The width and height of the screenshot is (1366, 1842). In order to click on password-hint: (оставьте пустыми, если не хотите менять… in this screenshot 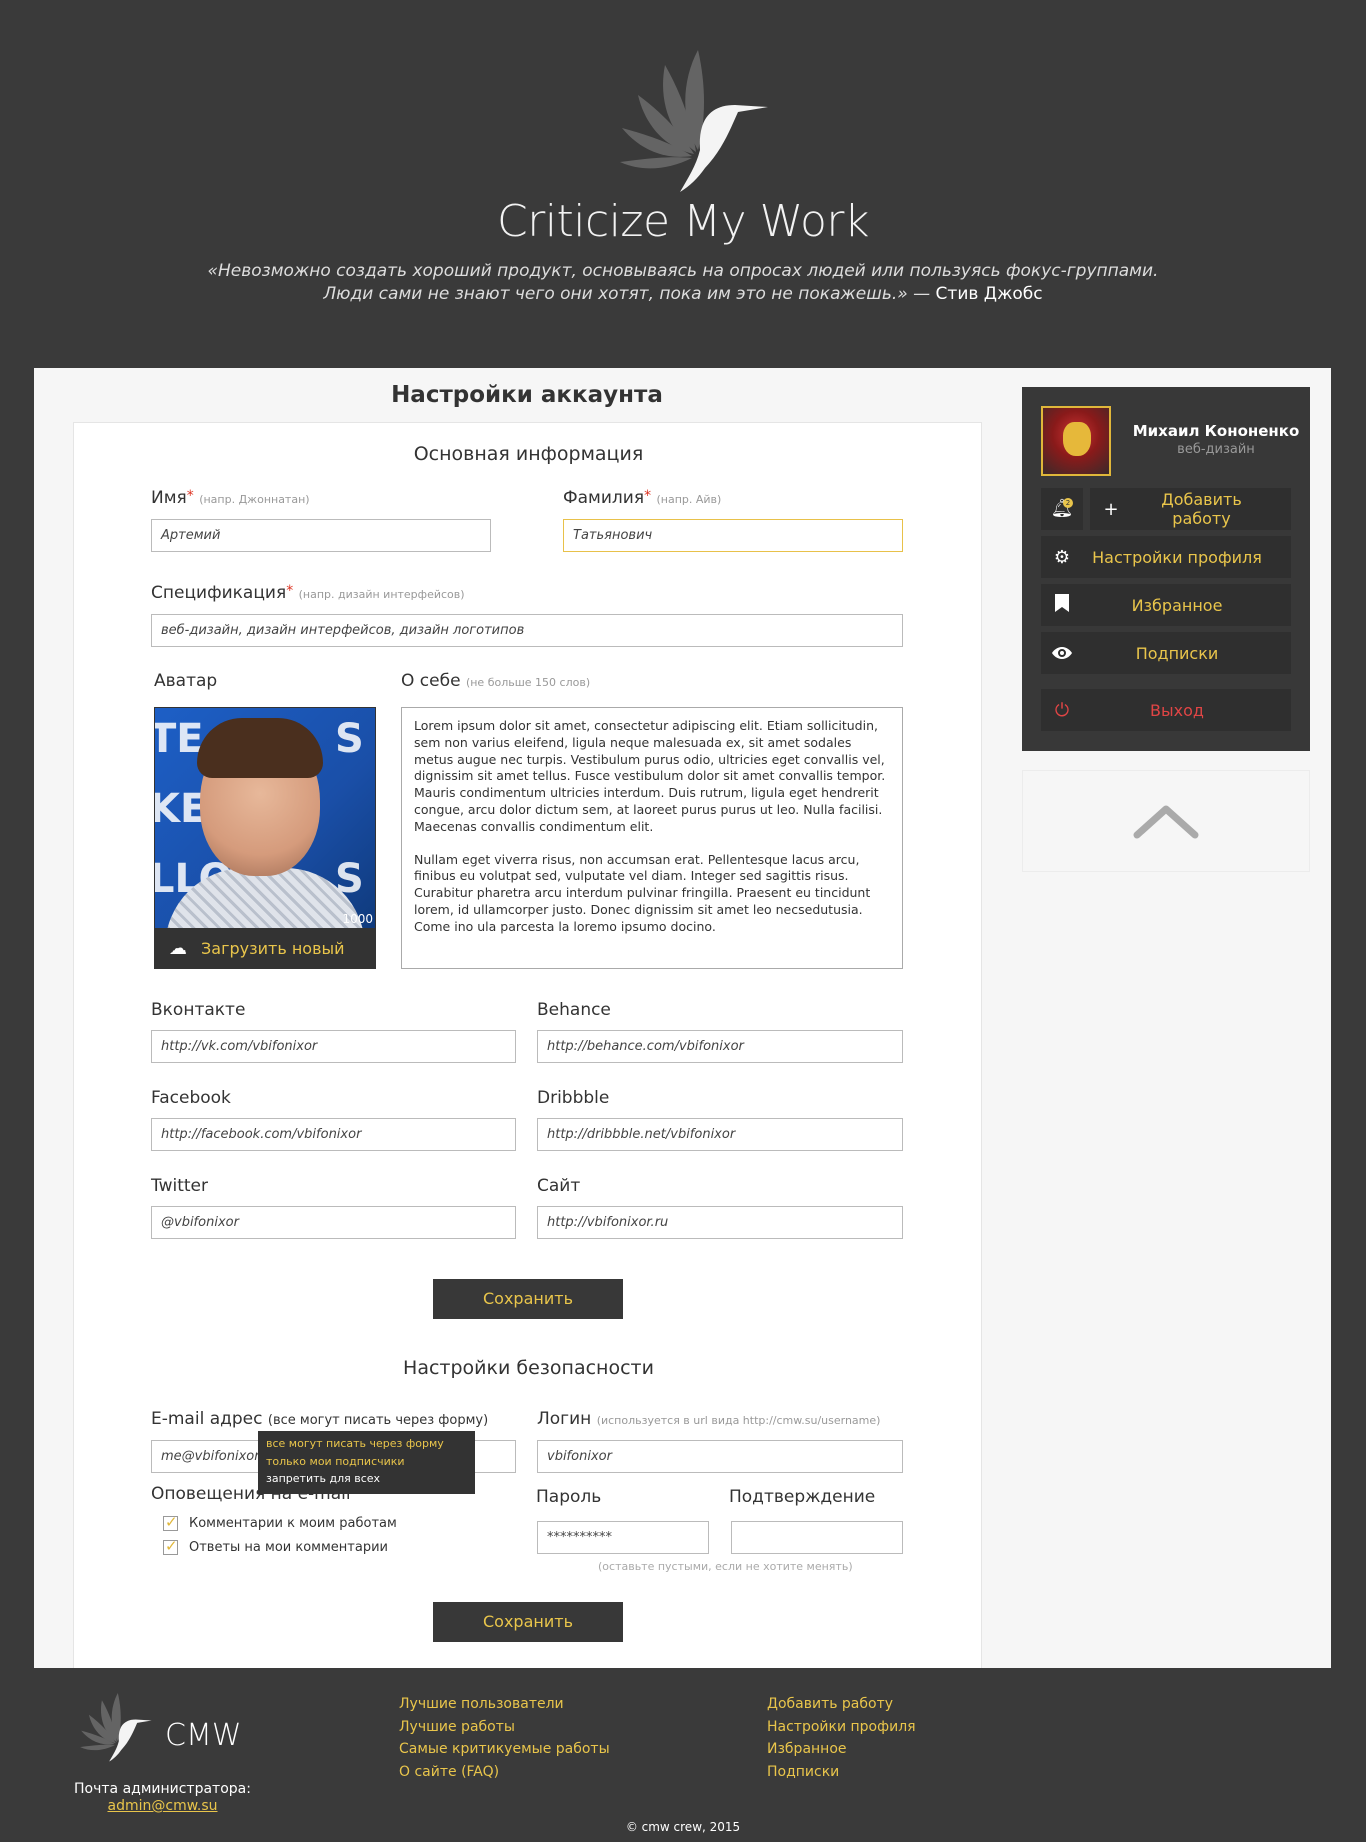, I will do `click(725, 1566)`.